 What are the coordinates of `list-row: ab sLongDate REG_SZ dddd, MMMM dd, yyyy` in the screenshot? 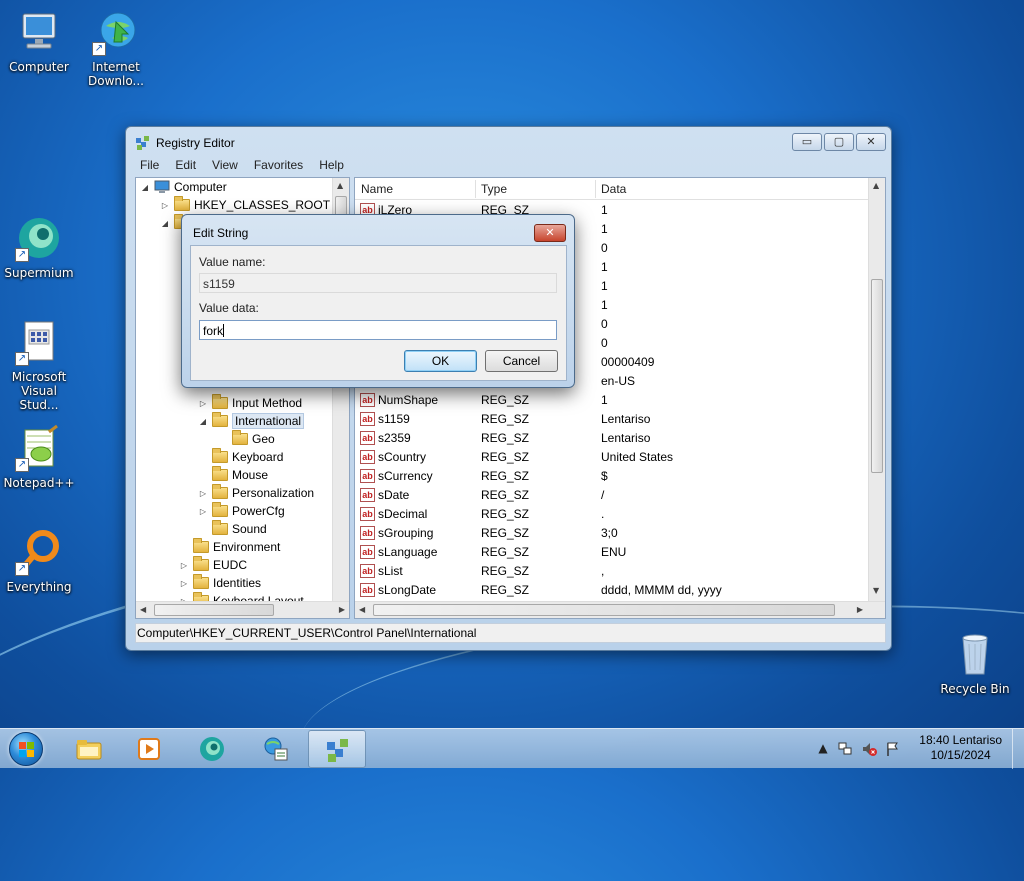 It's located at (612, 590).